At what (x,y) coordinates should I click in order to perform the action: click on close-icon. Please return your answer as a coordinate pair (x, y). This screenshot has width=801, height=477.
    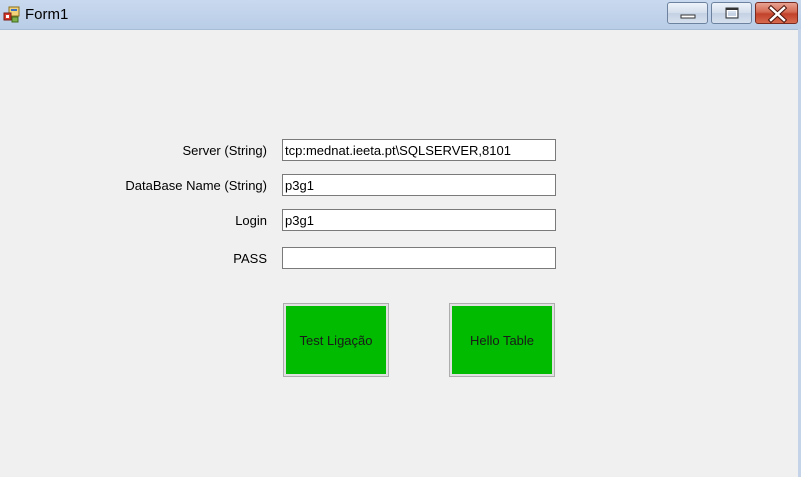
    Looking at the image, I should click on (777, 14).